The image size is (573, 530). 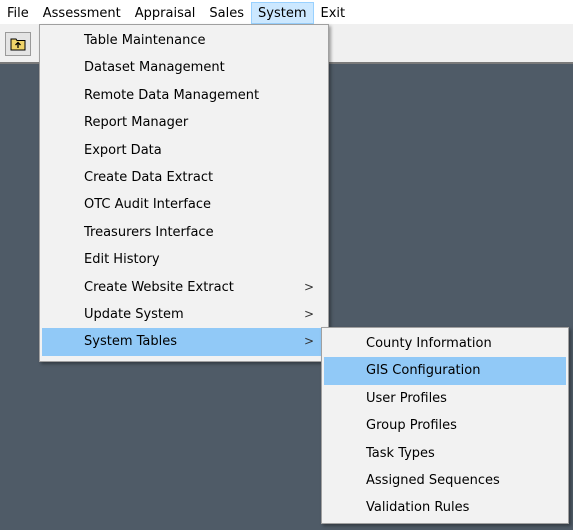 What do you see at coordinates (445, 480) in the screenshot?
I see `submenu-item-assigned-sequences: Assigned Sequences` at bounding box center [445, 480].